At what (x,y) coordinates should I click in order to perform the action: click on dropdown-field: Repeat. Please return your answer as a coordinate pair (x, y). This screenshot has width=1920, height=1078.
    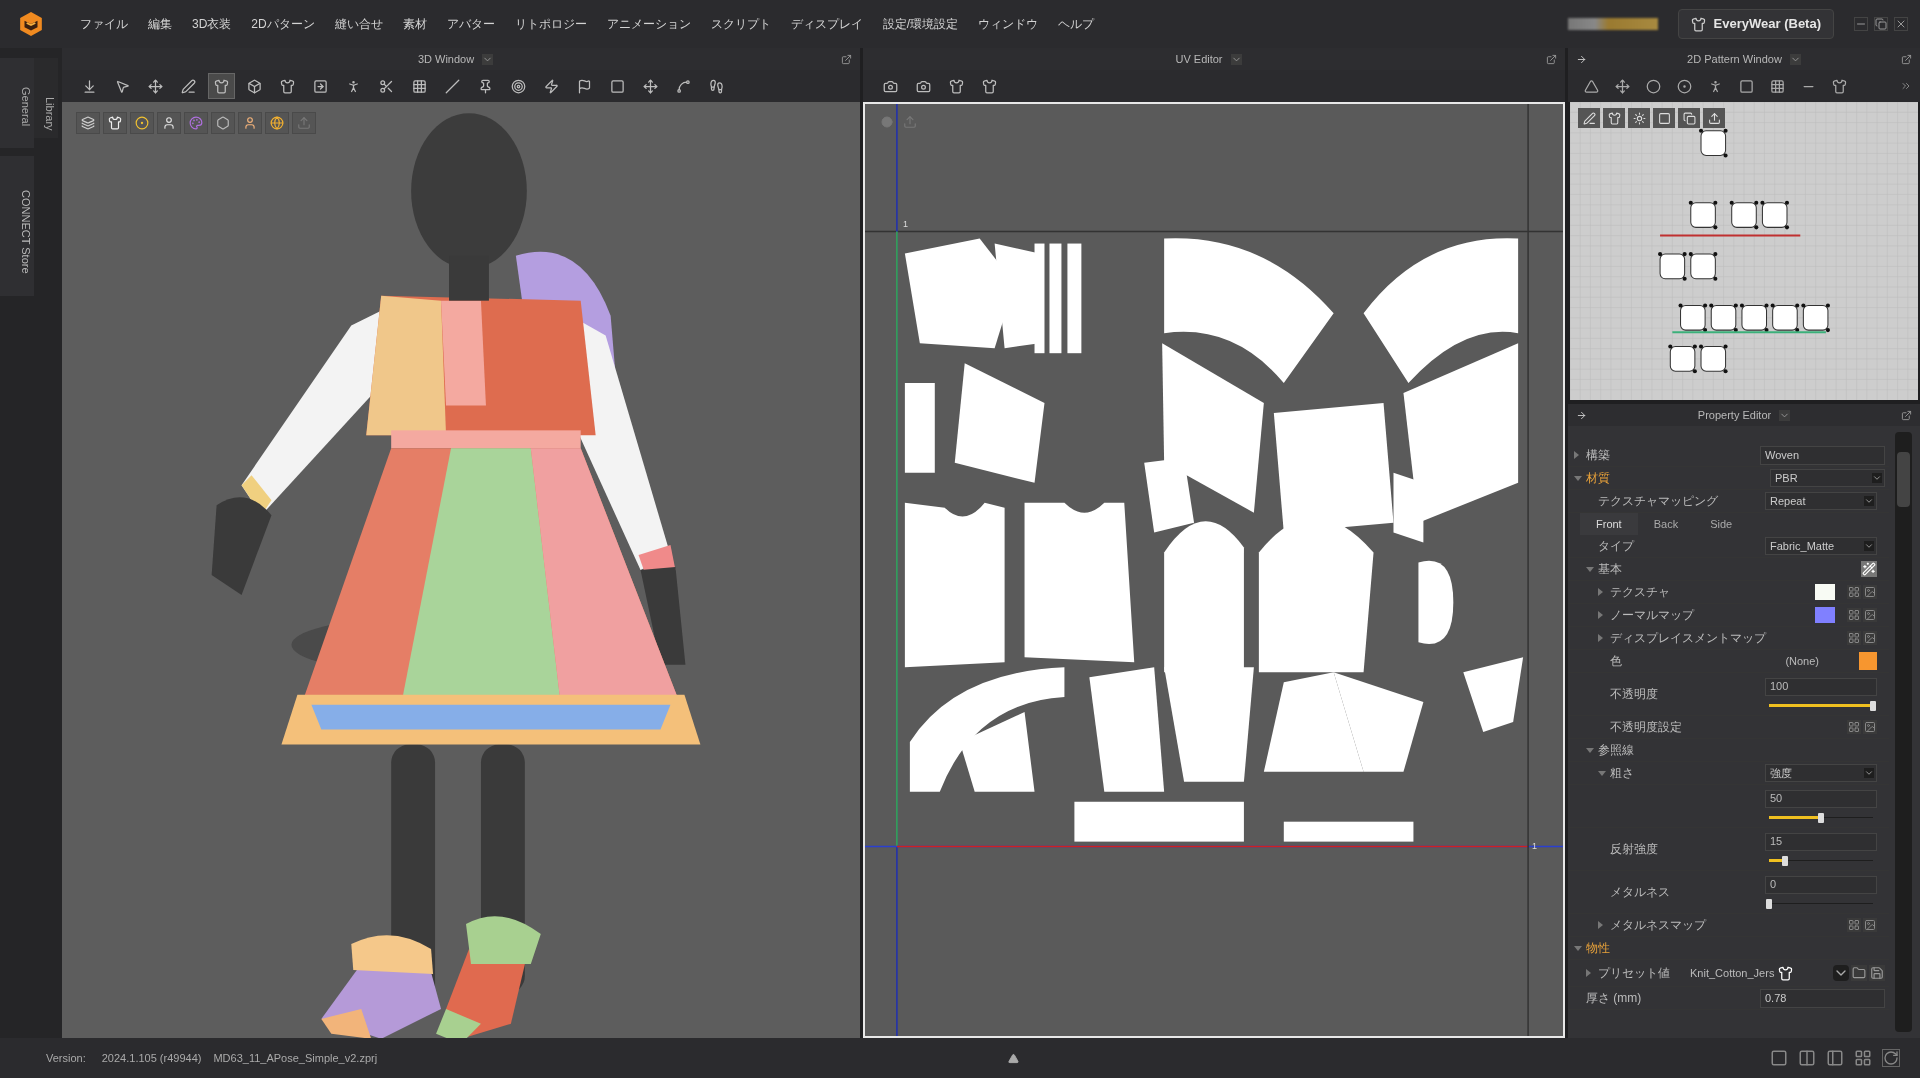
    Looking at the image, I should click on (1821, 501).